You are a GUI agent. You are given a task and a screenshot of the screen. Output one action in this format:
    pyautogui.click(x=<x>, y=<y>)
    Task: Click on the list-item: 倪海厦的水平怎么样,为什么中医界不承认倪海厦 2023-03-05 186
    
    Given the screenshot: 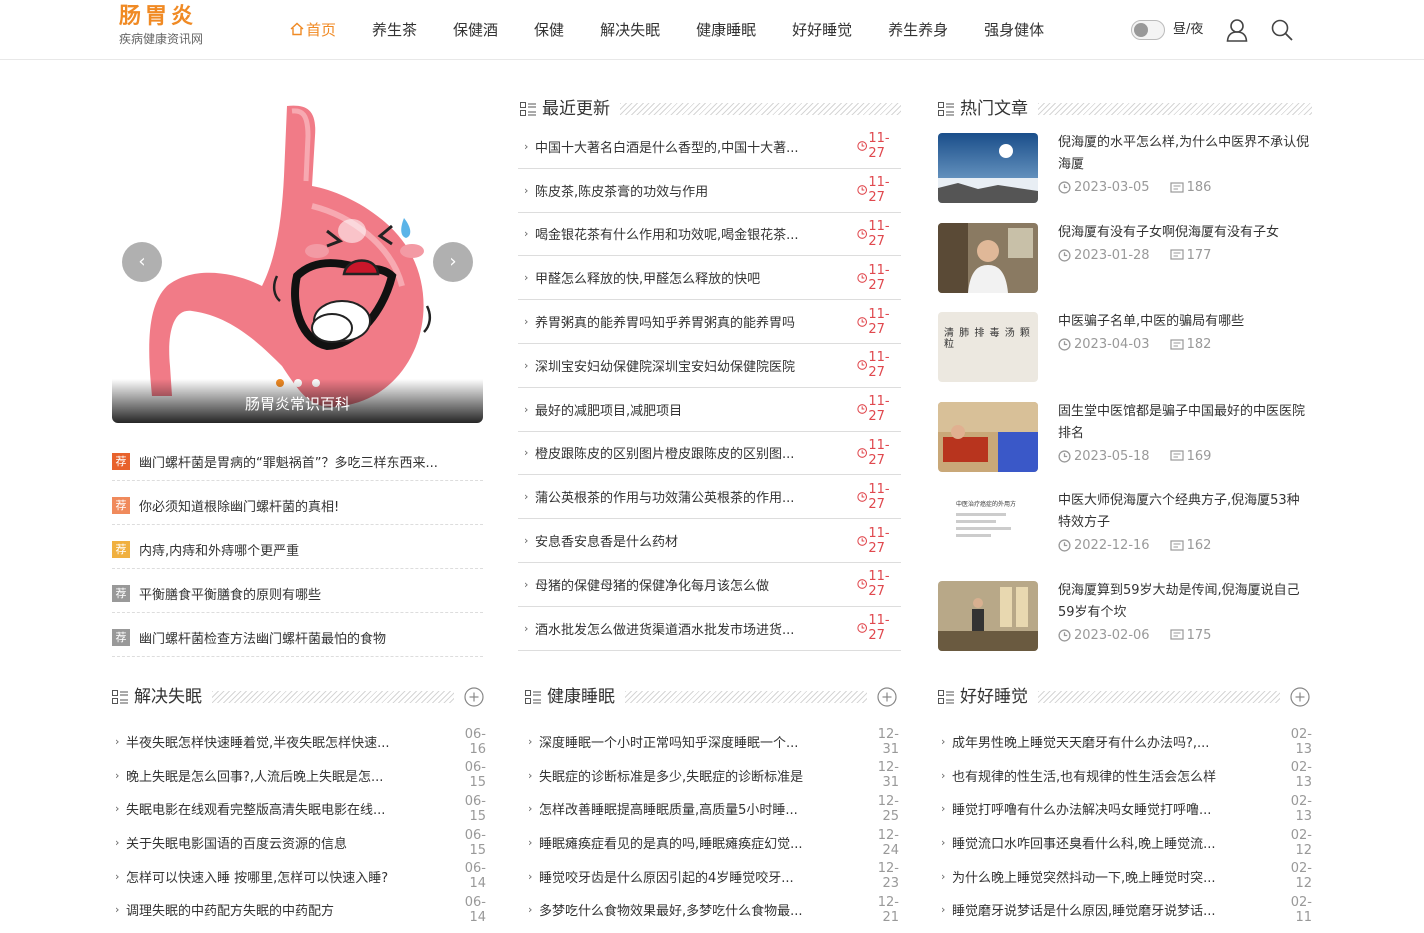 What is the action you would take?
    pyautogui.click(x=1125, y=173)
    